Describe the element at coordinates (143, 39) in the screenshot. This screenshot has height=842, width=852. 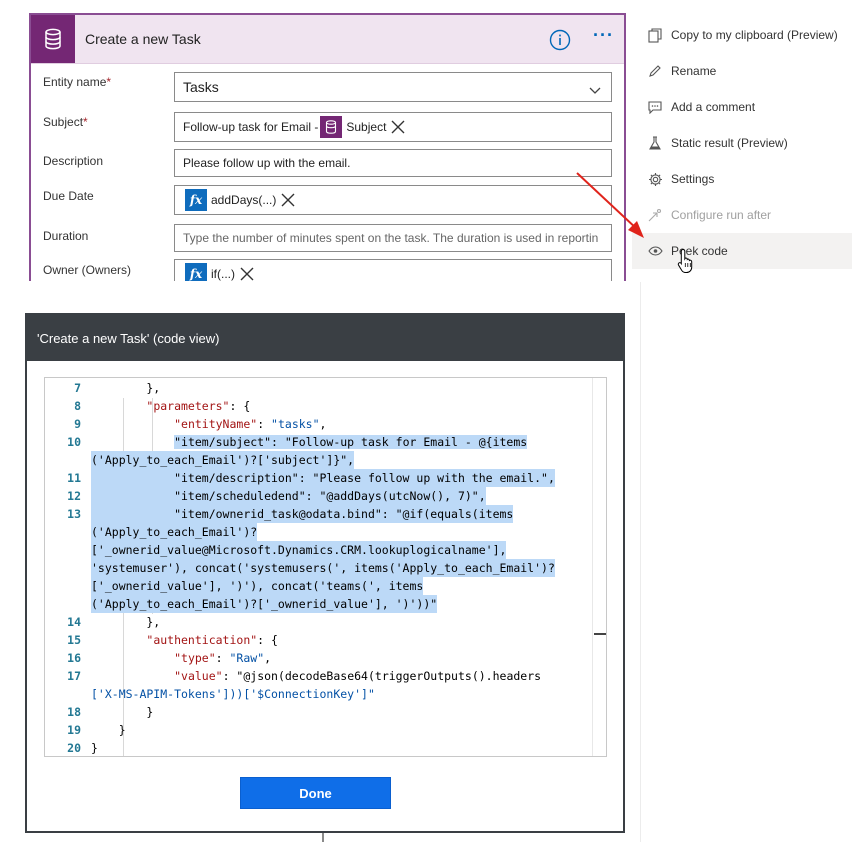
I see `action-card-title: Create a new Task` at that location.